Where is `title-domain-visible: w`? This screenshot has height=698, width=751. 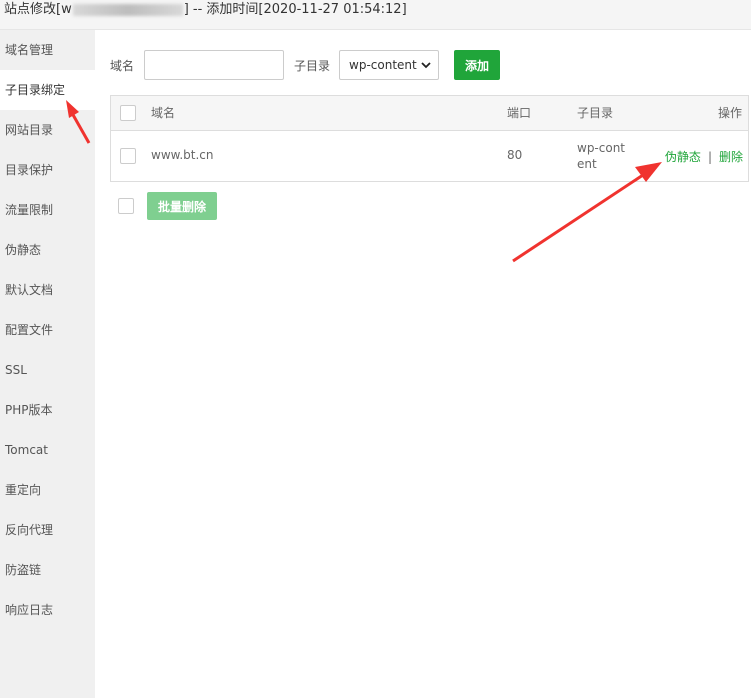
title-domain-visible: w is located at coordinates (66, 9).